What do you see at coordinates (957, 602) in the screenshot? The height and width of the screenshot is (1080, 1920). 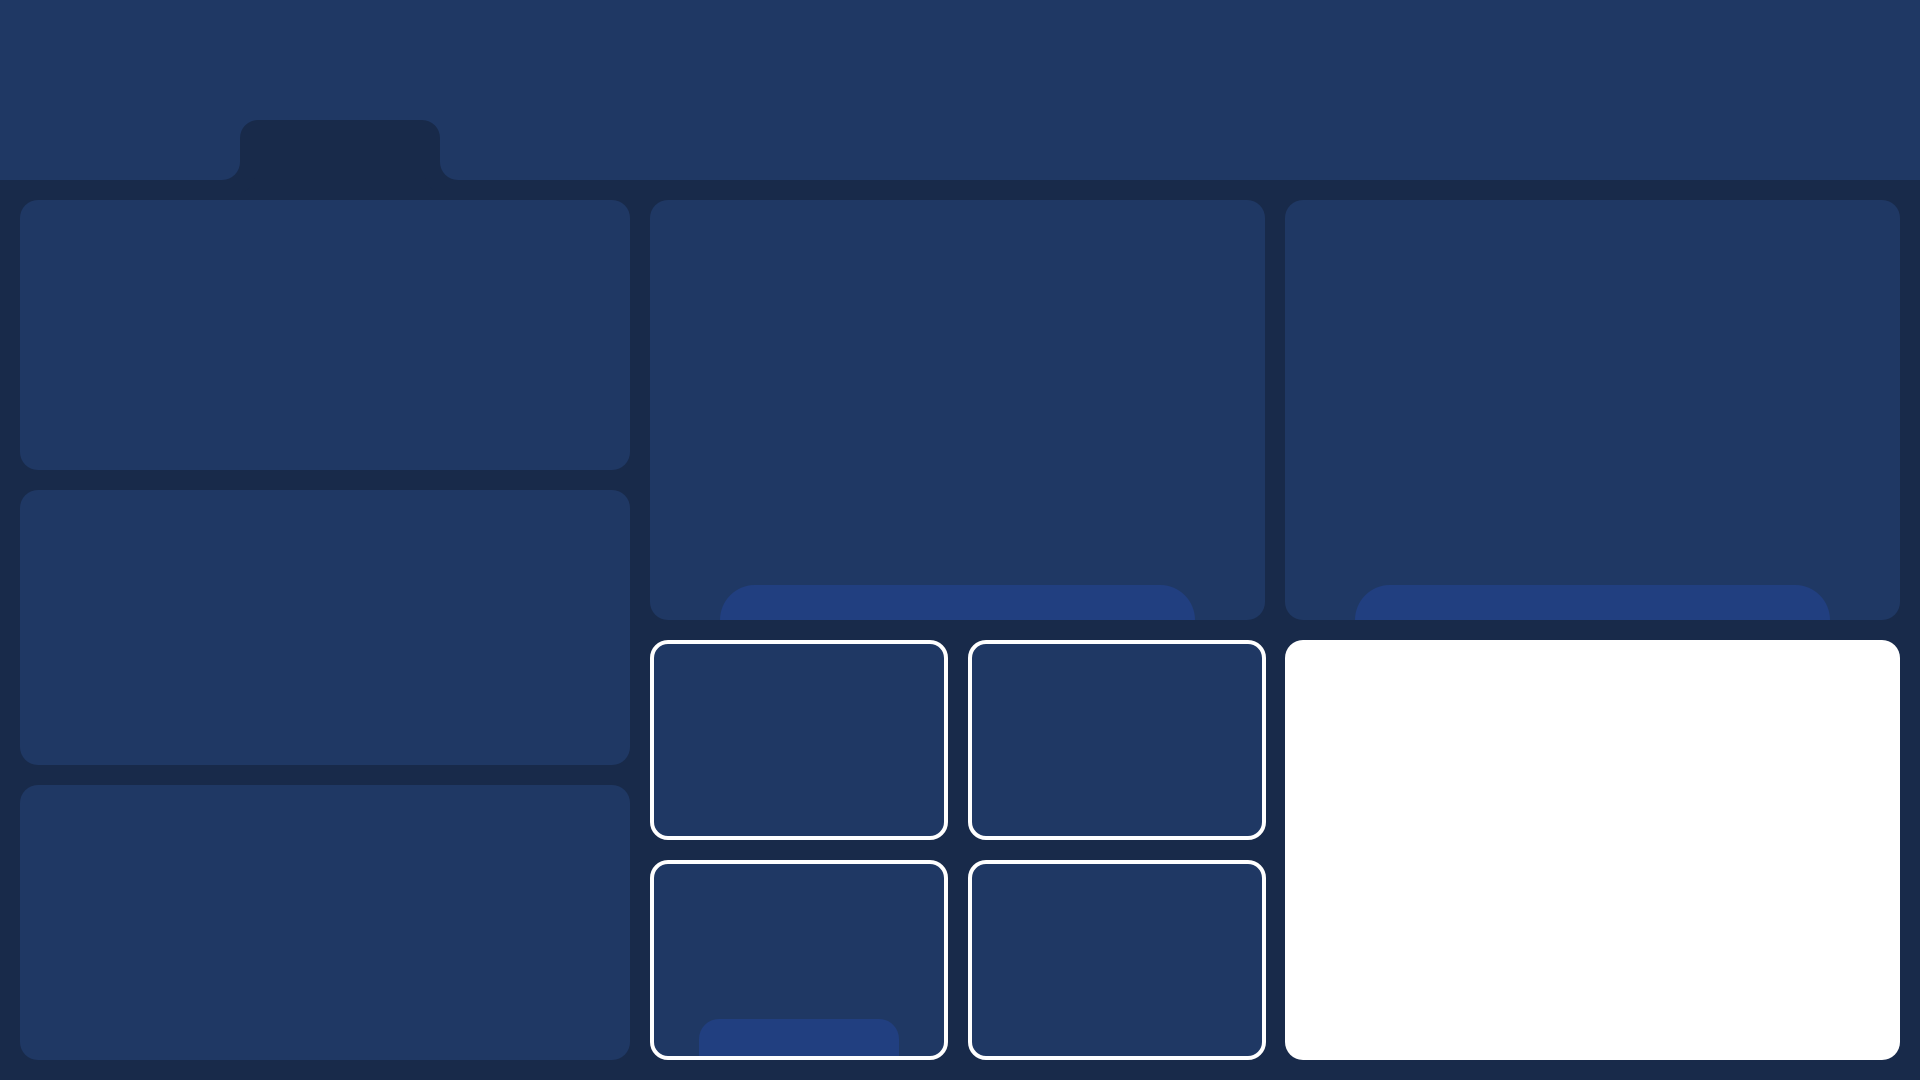 I see `top-middle-panel-tab` at bounding box center [957, 602].